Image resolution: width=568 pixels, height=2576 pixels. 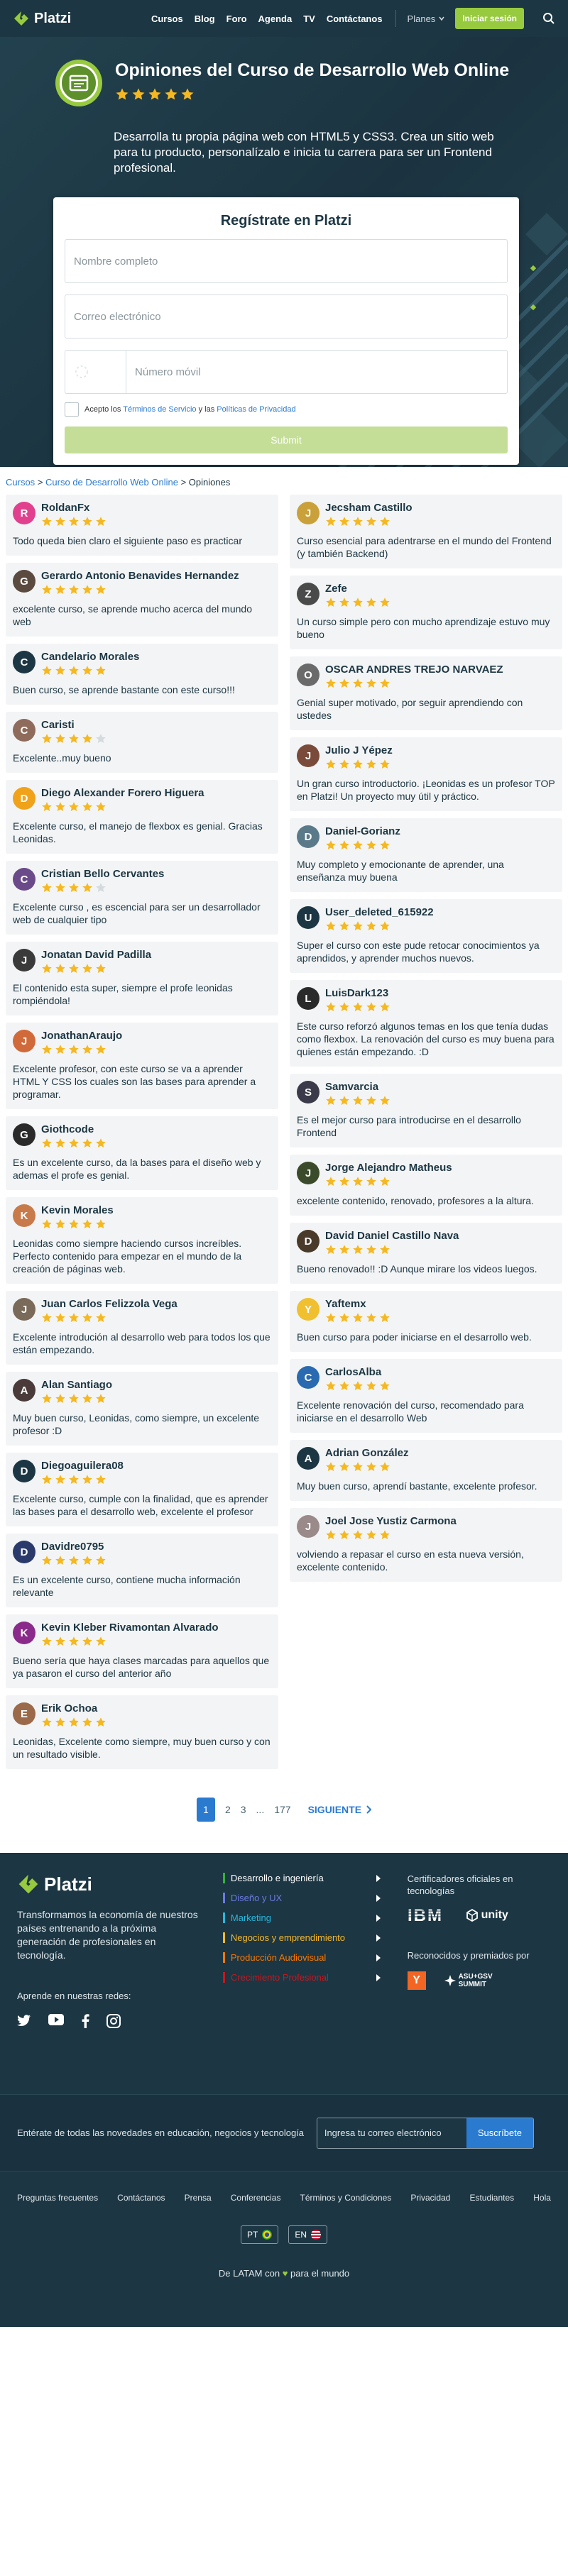 I want to click on link-students: Estudiantes, so click(x=491, y=2198).